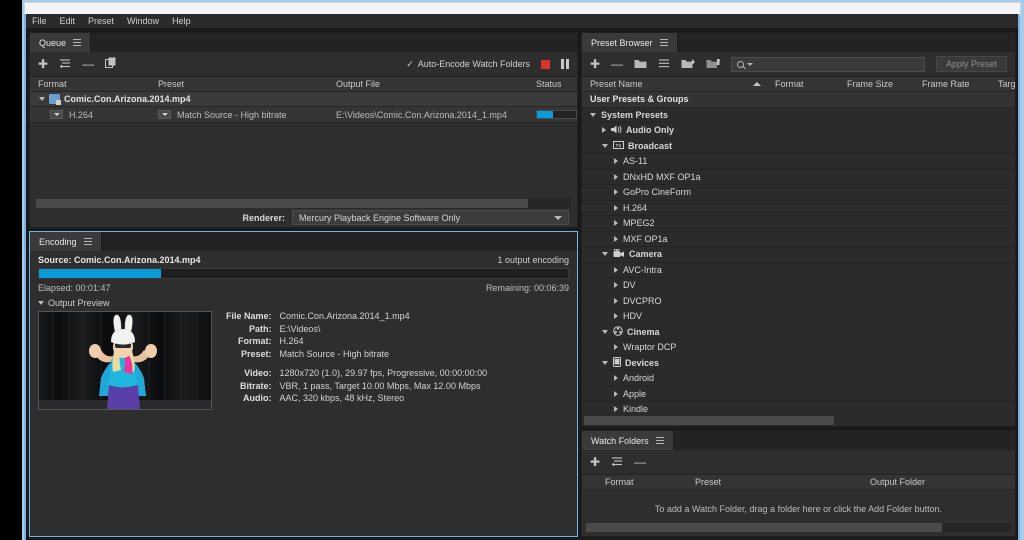 The image size is (1024, 540). What do you see at coordinates (798, 408) in the screenshot?
I see `preset-tree-item-kindle: Kindle` at bounding box center [798, 408].